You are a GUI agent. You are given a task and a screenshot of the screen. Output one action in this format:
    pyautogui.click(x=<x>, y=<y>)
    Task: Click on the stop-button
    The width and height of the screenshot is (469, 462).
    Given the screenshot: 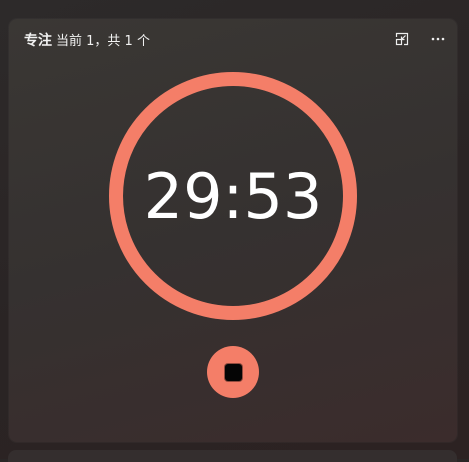 What is the action you would take?
    pyautogui.click(x=233, y=372)
    